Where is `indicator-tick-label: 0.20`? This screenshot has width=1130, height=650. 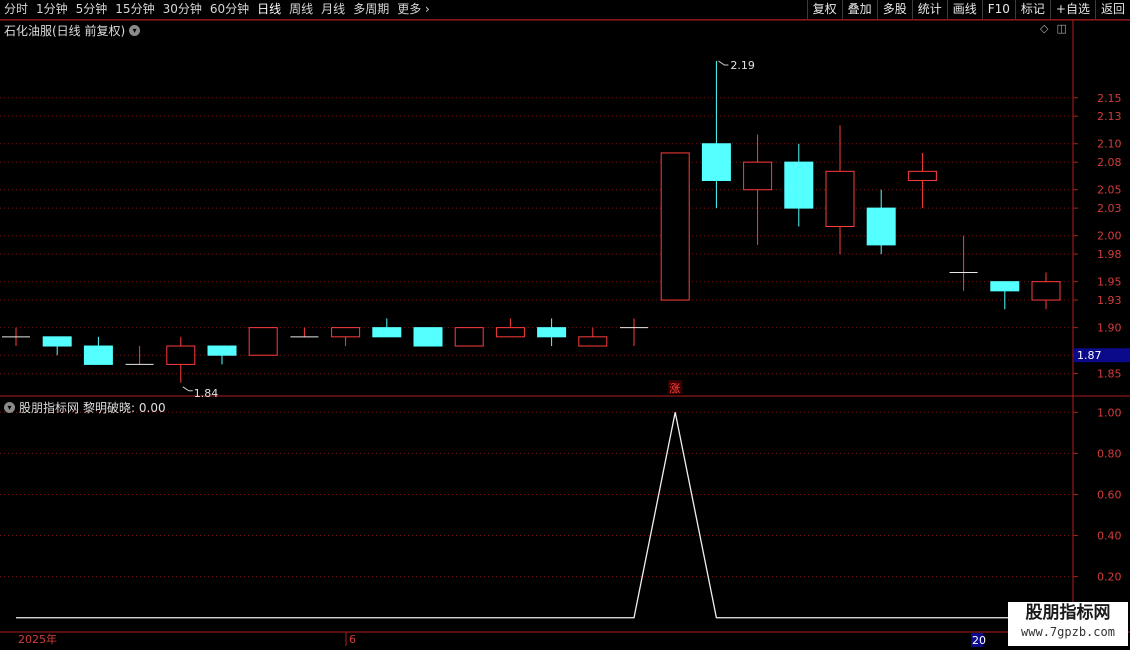 indicator-tick-label: 0.20 is located at coordinates (1109, 577).